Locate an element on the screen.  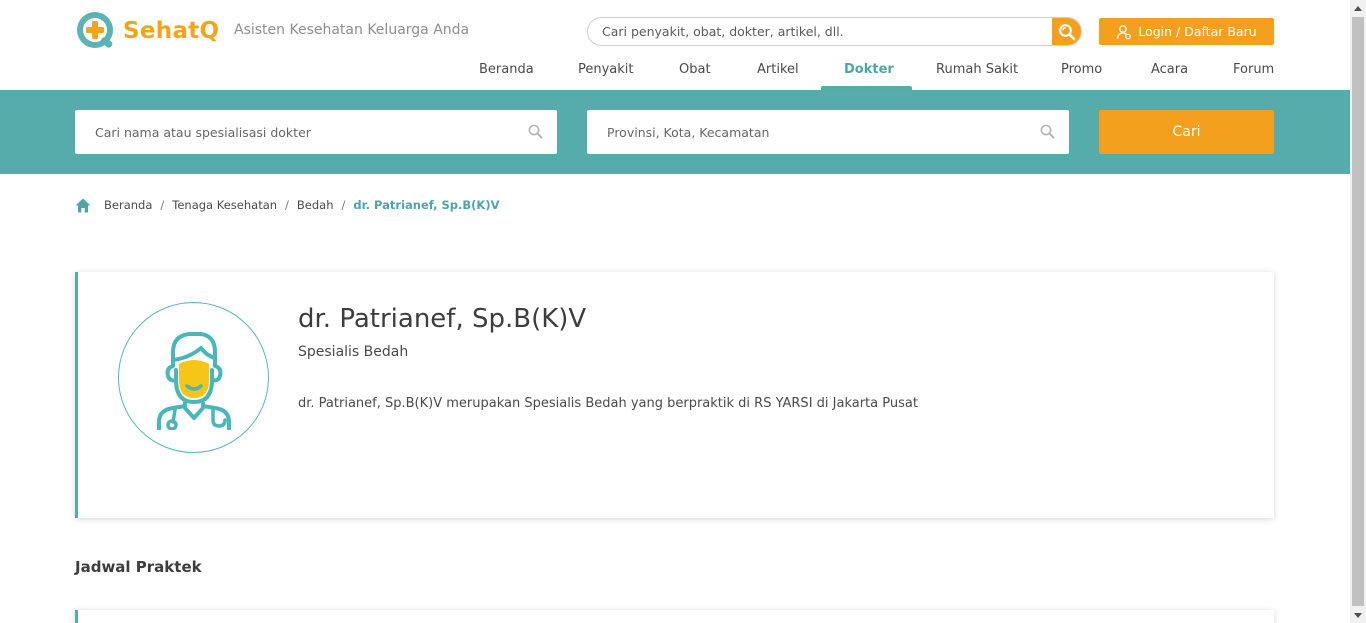
doctor-name: dr. Patrianef, Sp.B(K)V is located at coordinates (442, 319).